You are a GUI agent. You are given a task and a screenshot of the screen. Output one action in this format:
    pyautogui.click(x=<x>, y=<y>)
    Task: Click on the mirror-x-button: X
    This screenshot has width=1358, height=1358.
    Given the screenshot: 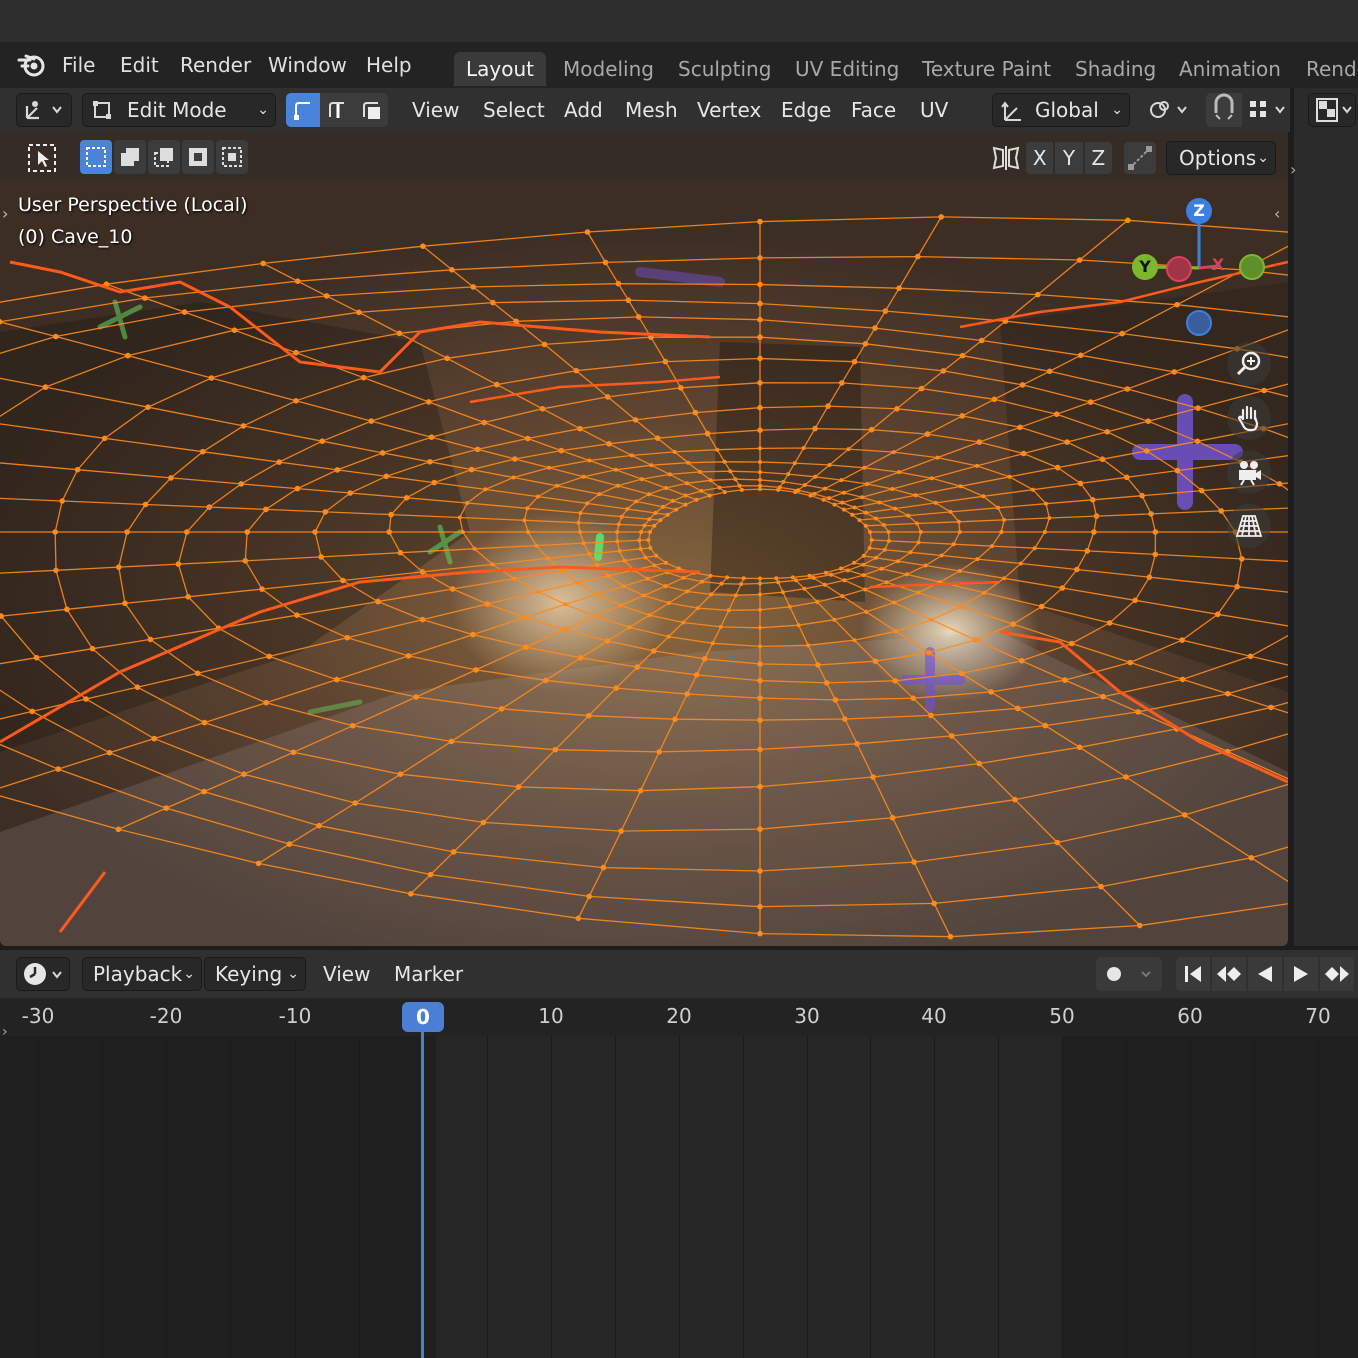 What is the action you would take?
    pyautogui.click(x=1040, y=158)
    